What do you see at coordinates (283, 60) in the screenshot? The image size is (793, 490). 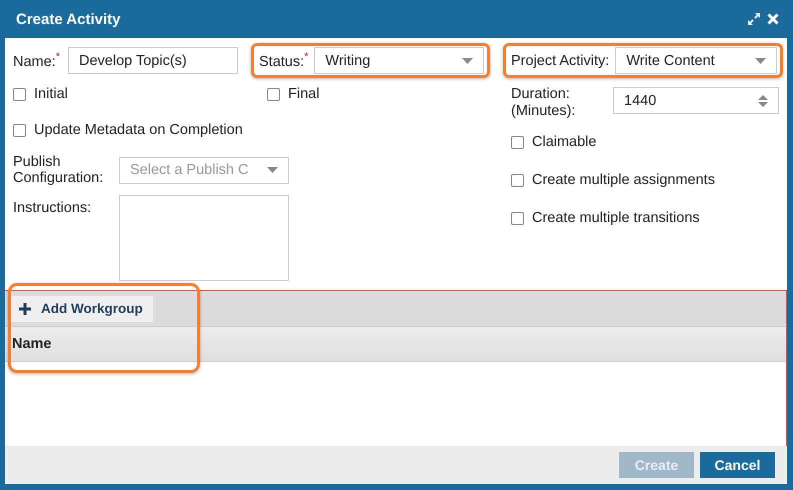 I see `field-label: Status:$^{*}$` at bounding box center [283, 60].